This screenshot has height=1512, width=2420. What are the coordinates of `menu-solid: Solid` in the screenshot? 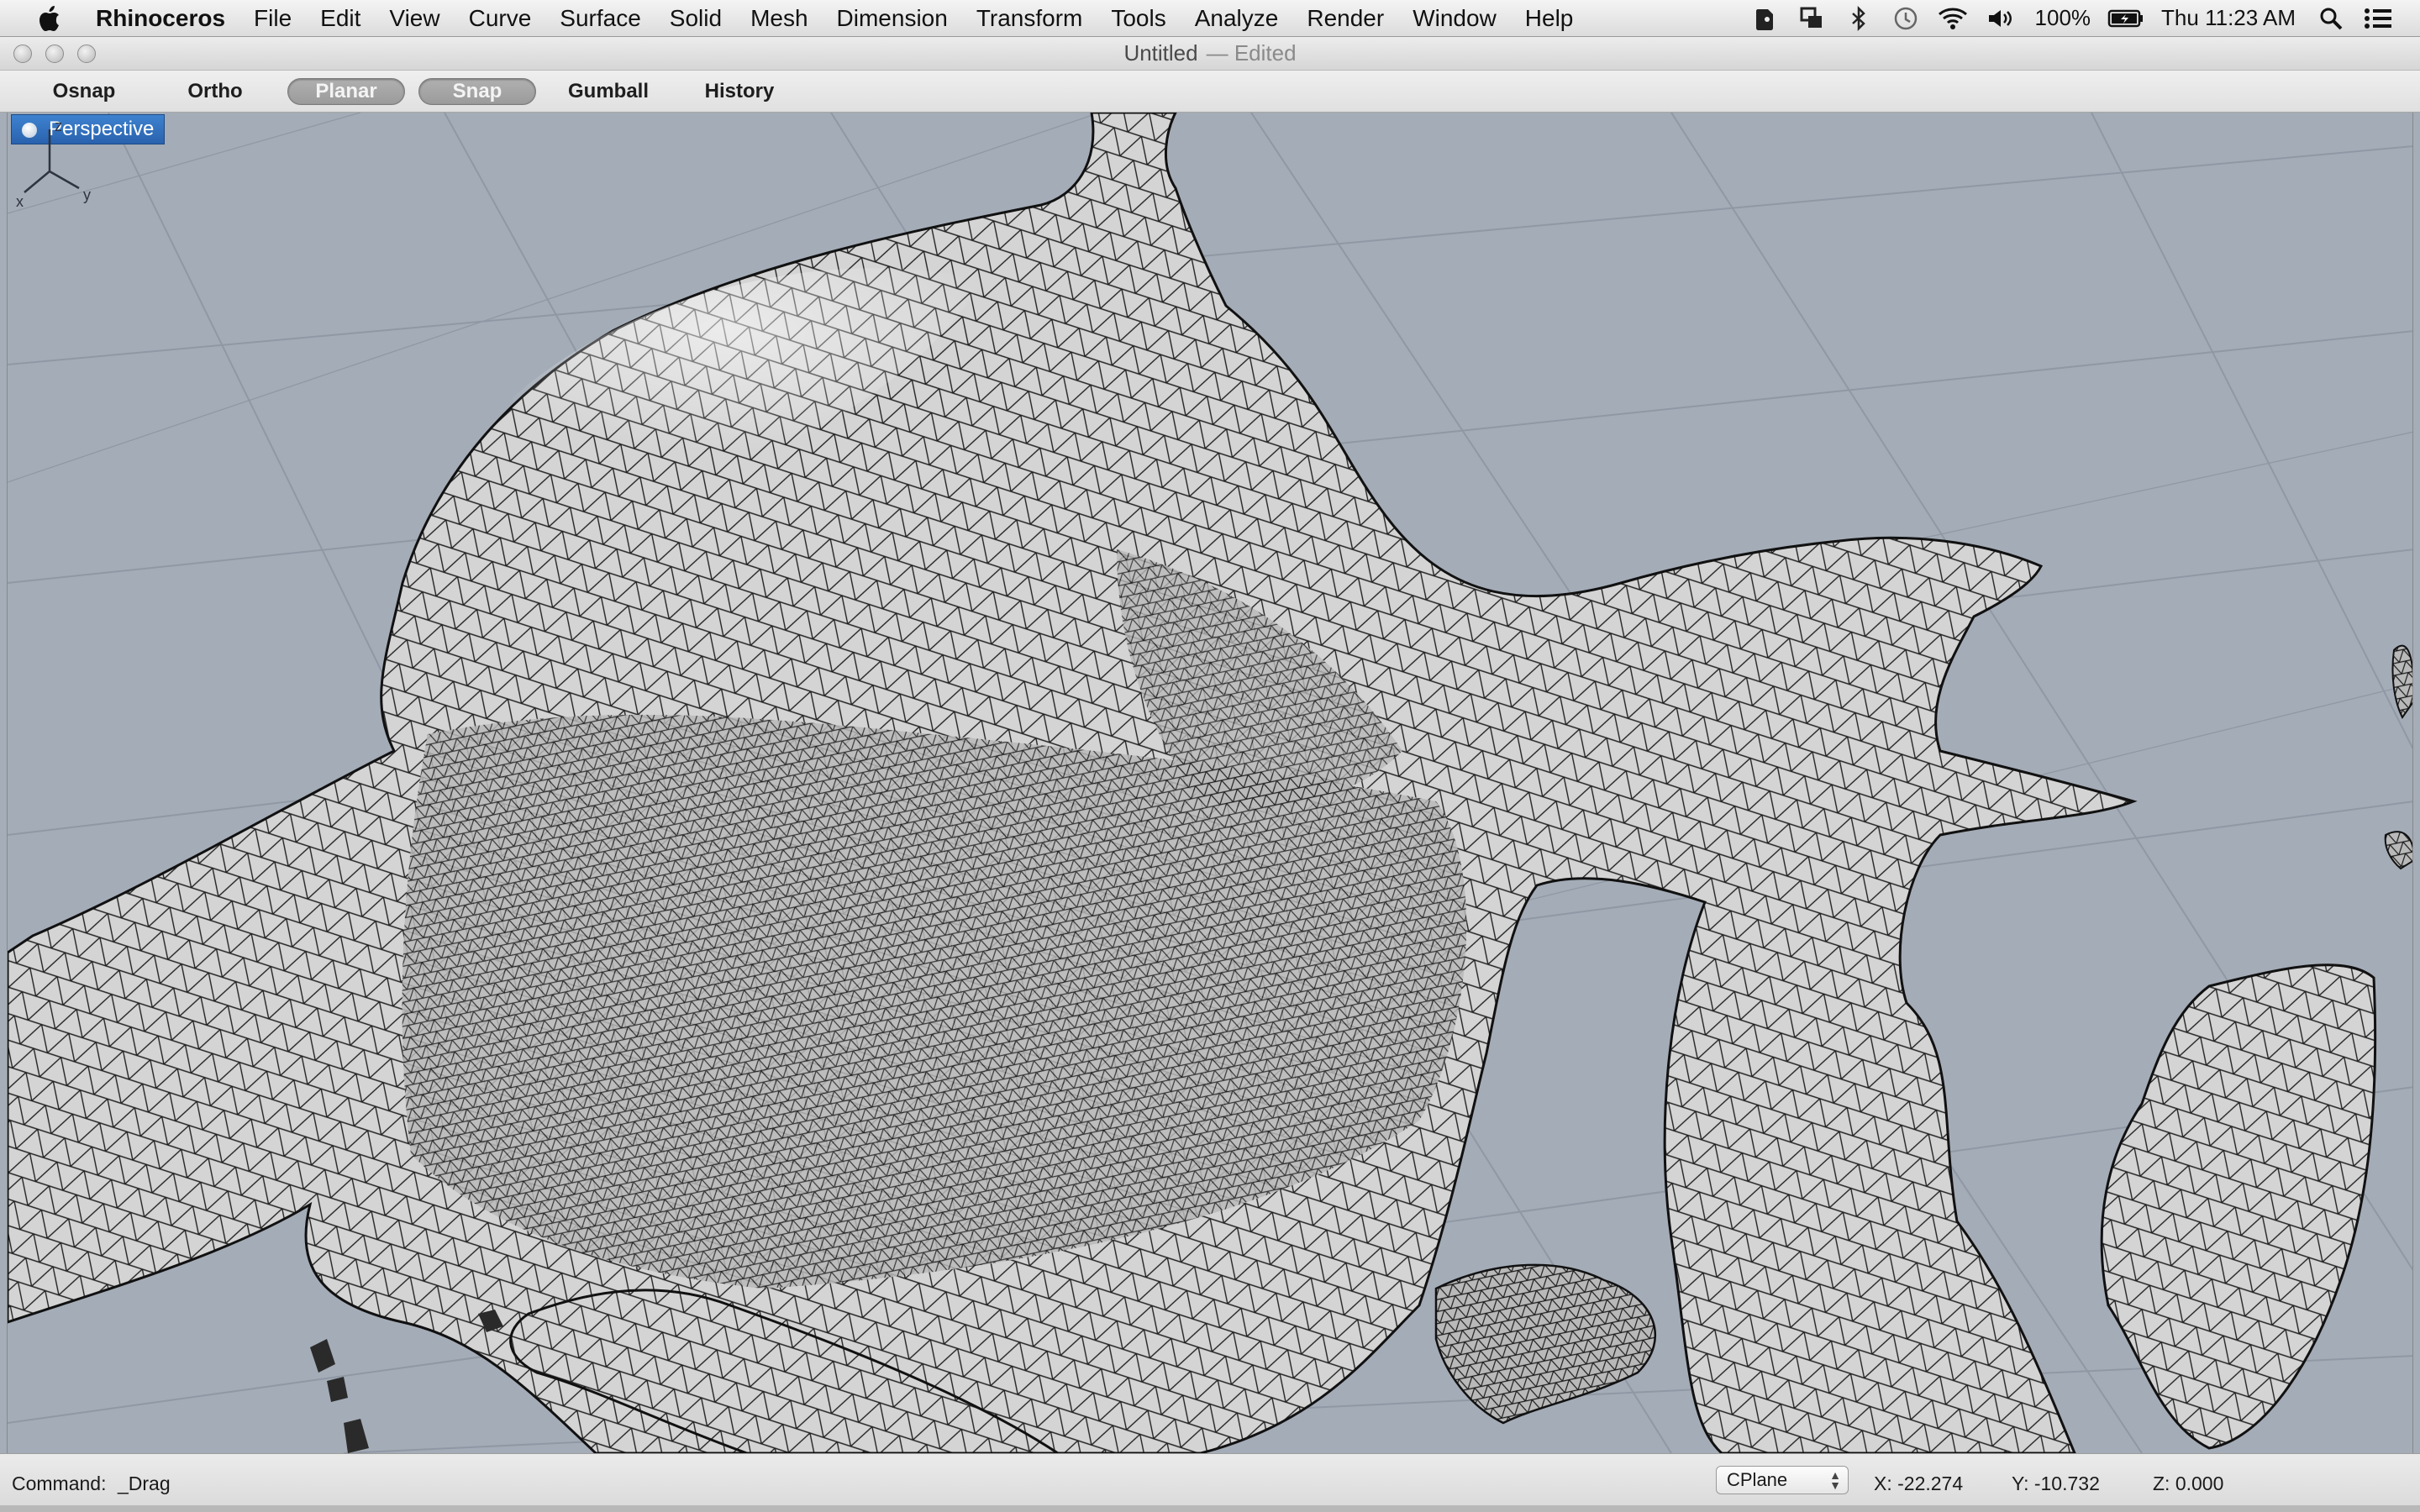 It's located at (695, 18).